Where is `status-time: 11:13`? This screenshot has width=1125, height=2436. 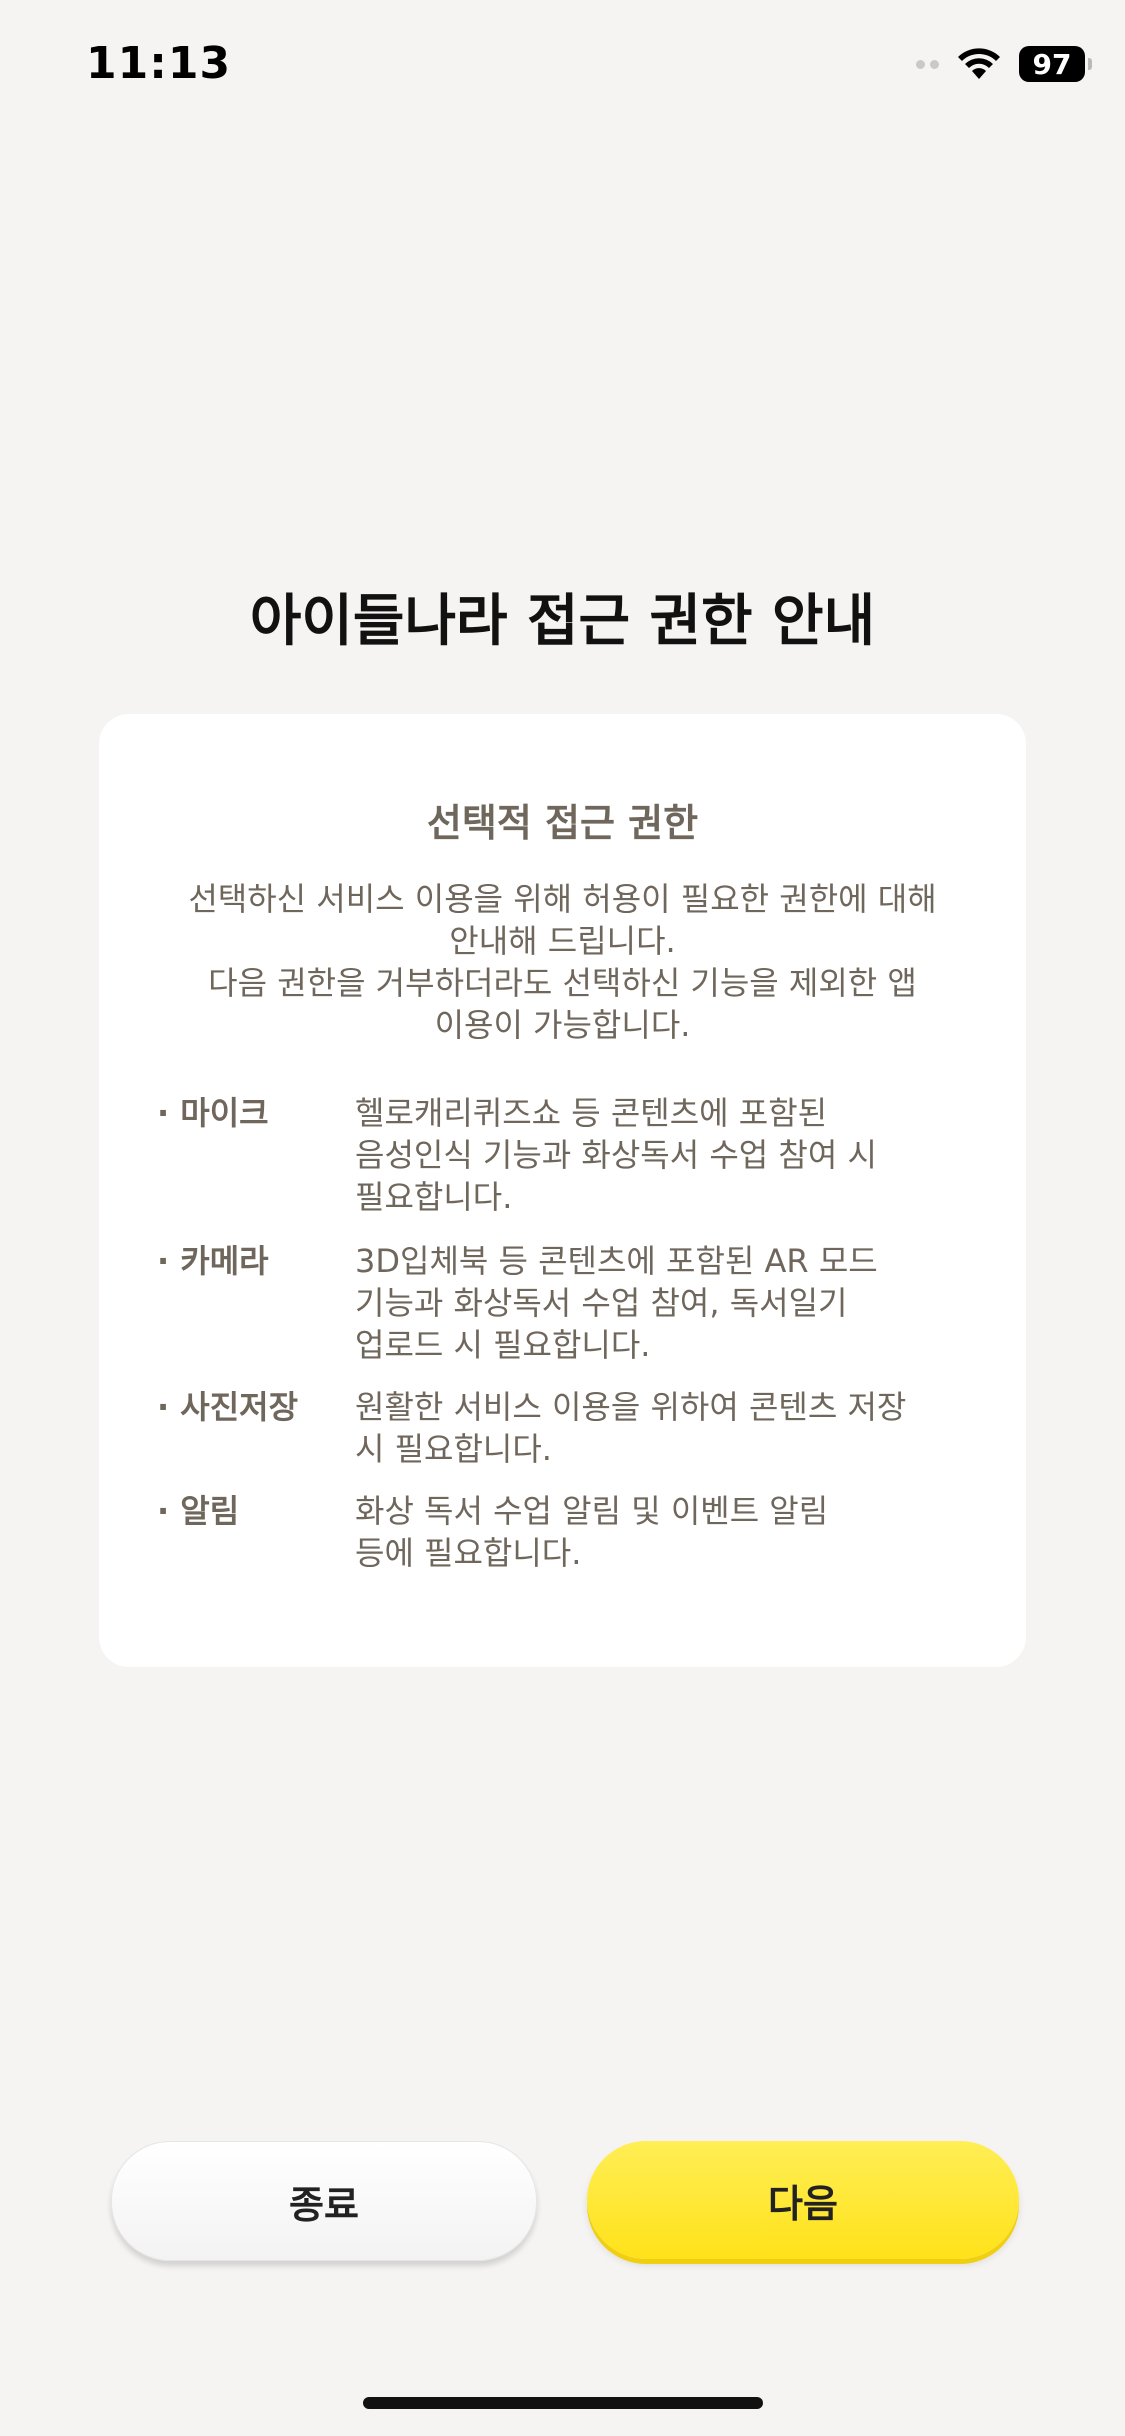 status-time: 11:13 is located at coordinates (159, 63).